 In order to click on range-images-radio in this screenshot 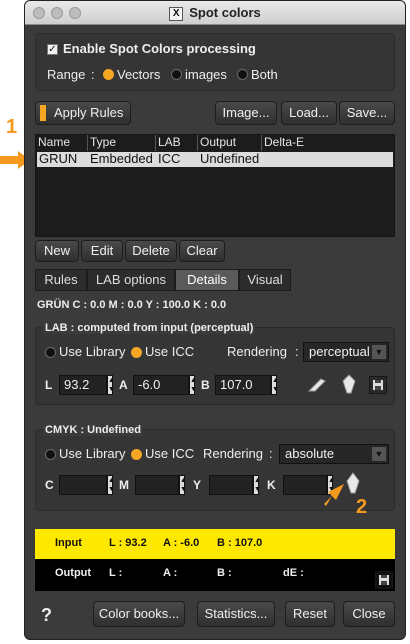, I will do `click(176, 74)`.